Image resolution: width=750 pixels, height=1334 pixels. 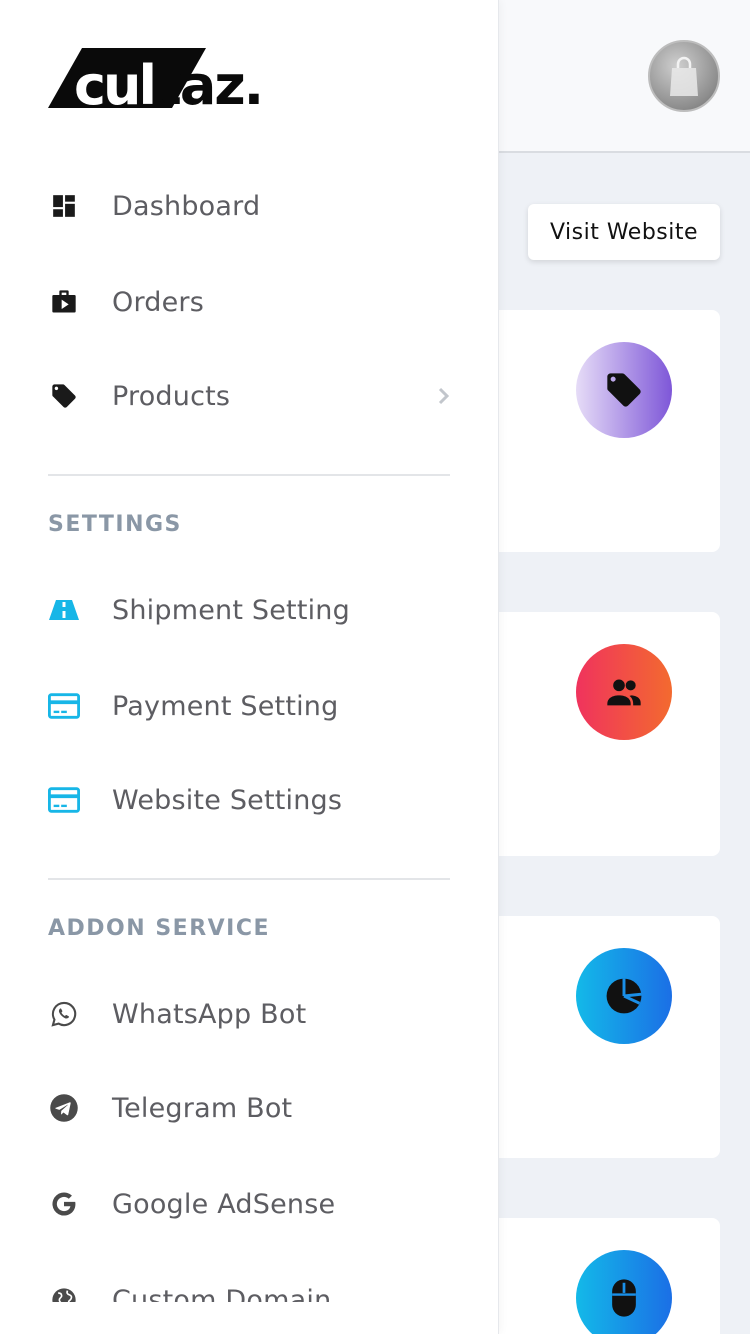 What do you see at coordinates (624, 232) in the screenshot?
I see `visit-website-button: Visit Website` at bounding box center [624, 232].